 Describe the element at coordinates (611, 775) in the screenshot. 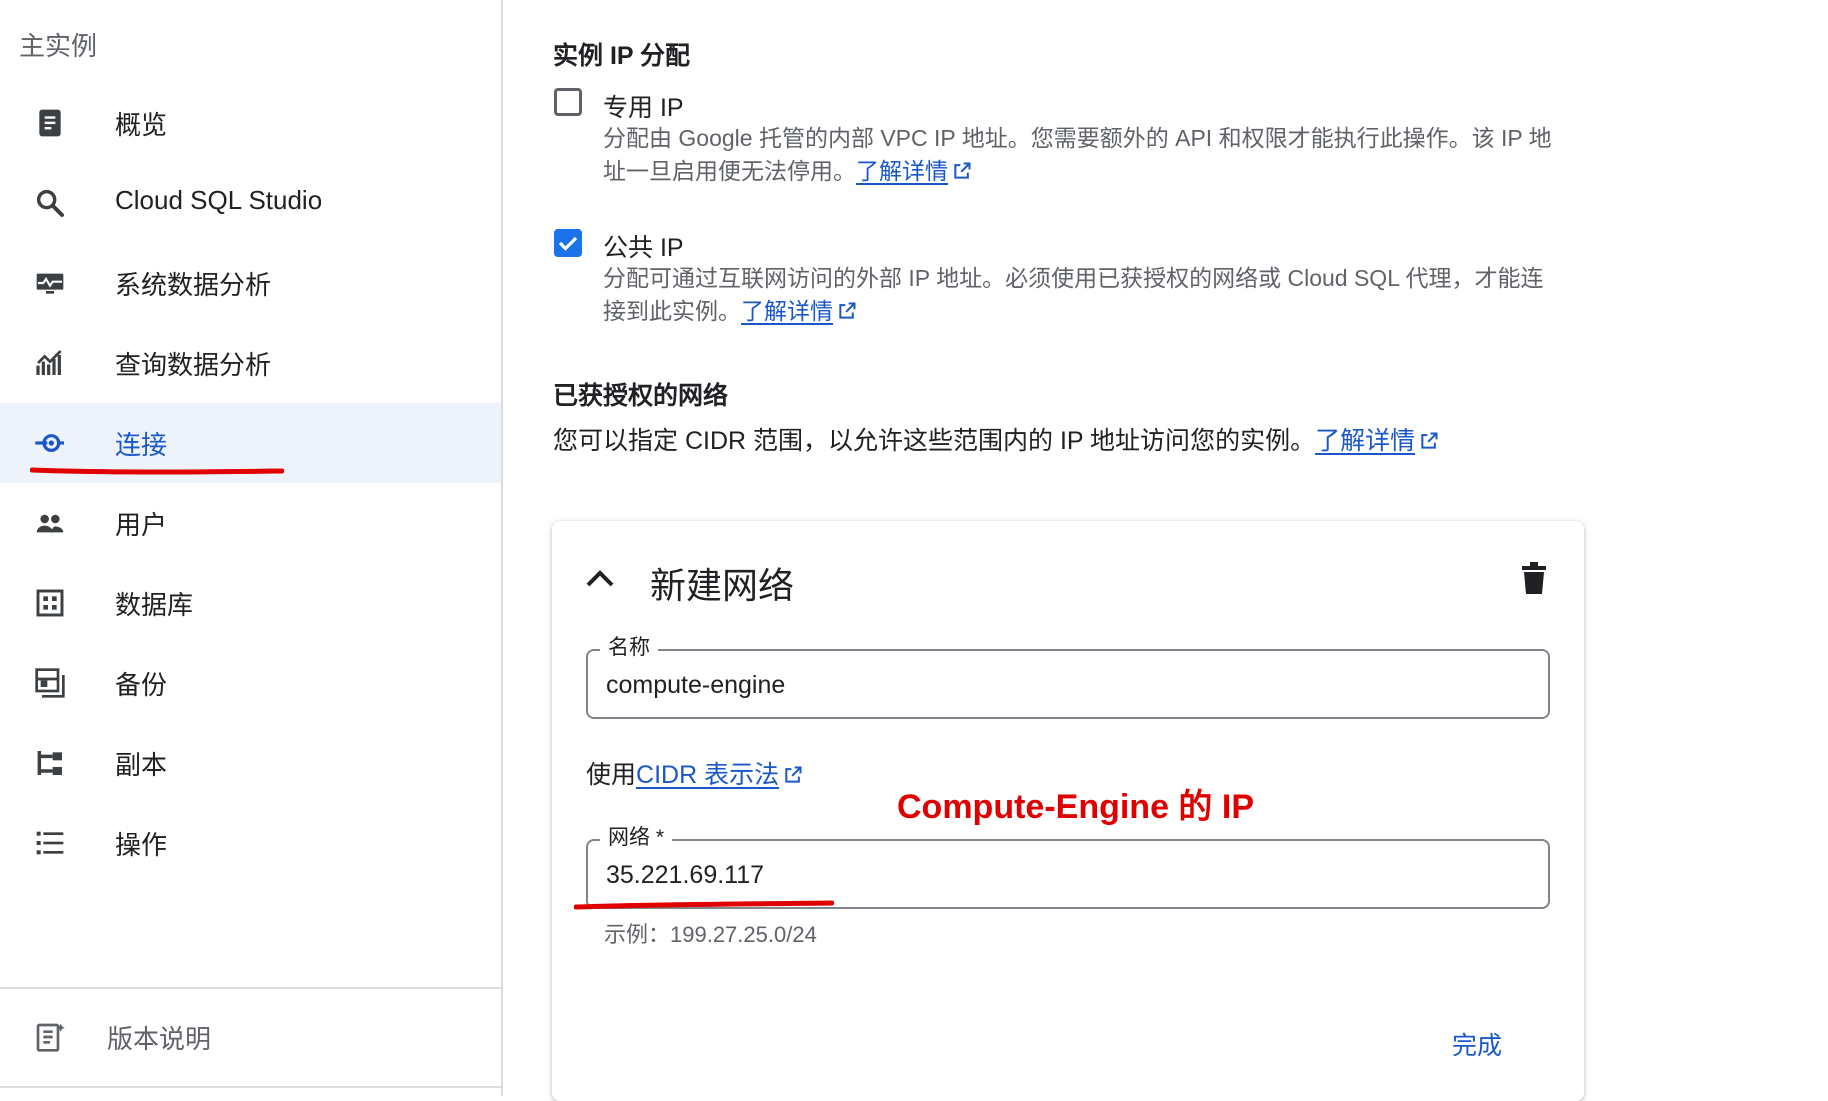

I see `cidr-prefix: 使用` at that location.